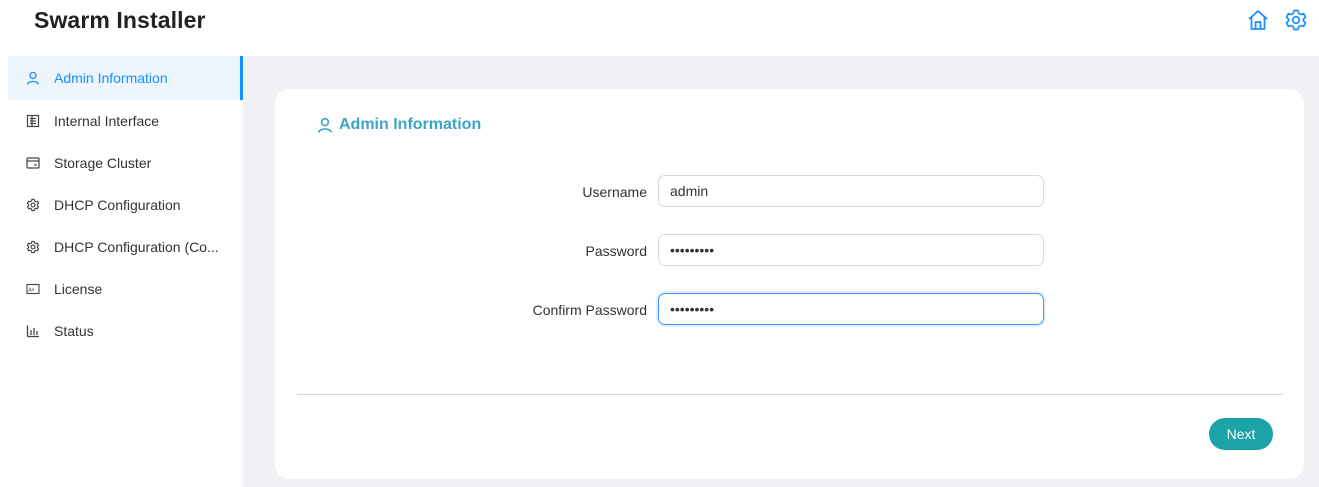  I want to click on username-row: Username, so click(789, 192).